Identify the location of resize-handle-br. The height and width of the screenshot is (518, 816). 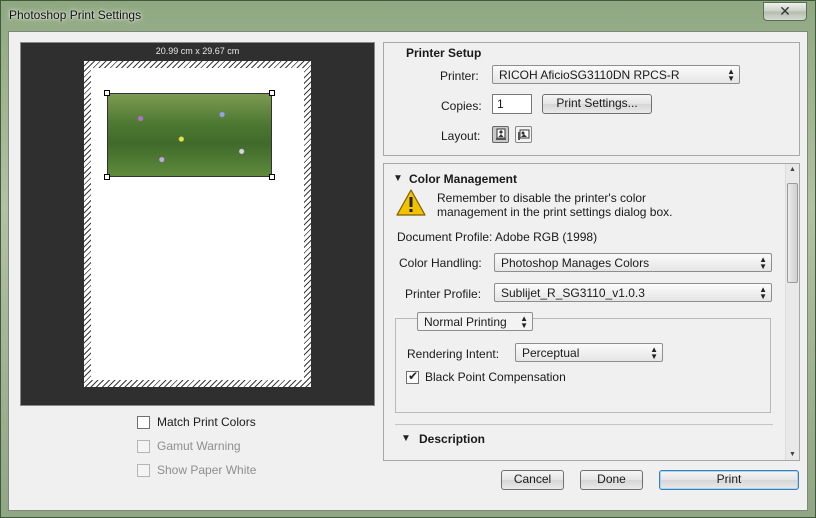
(272, 177).